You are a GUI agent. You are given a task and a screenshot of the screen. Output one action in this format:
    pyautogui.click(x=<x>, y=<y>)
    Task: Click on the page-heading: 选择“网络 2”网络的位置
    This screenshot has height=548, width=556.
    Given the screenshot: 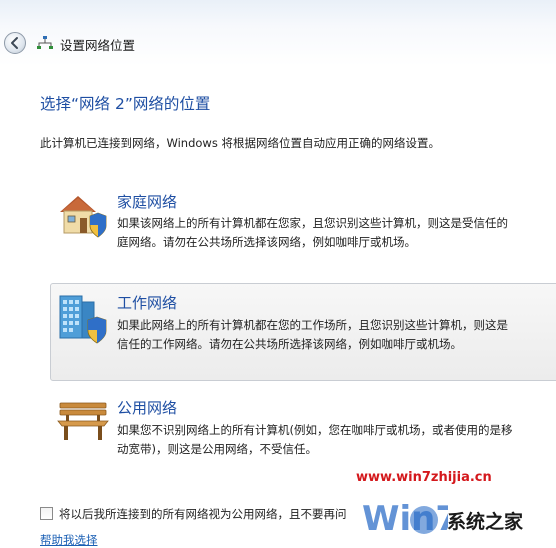 What is the action you would take?
    pyautogui.click(x=125, y=104)
    